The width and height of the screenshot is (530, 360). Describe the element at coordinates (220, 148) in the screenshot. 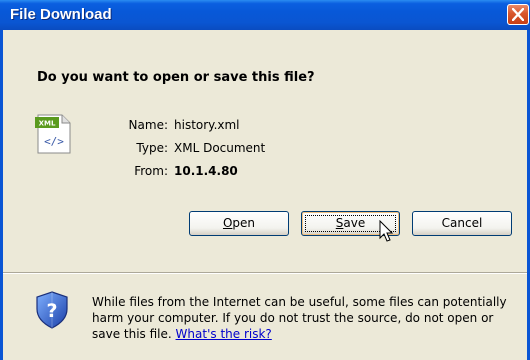

I see `type-value: XML Document` at that location.